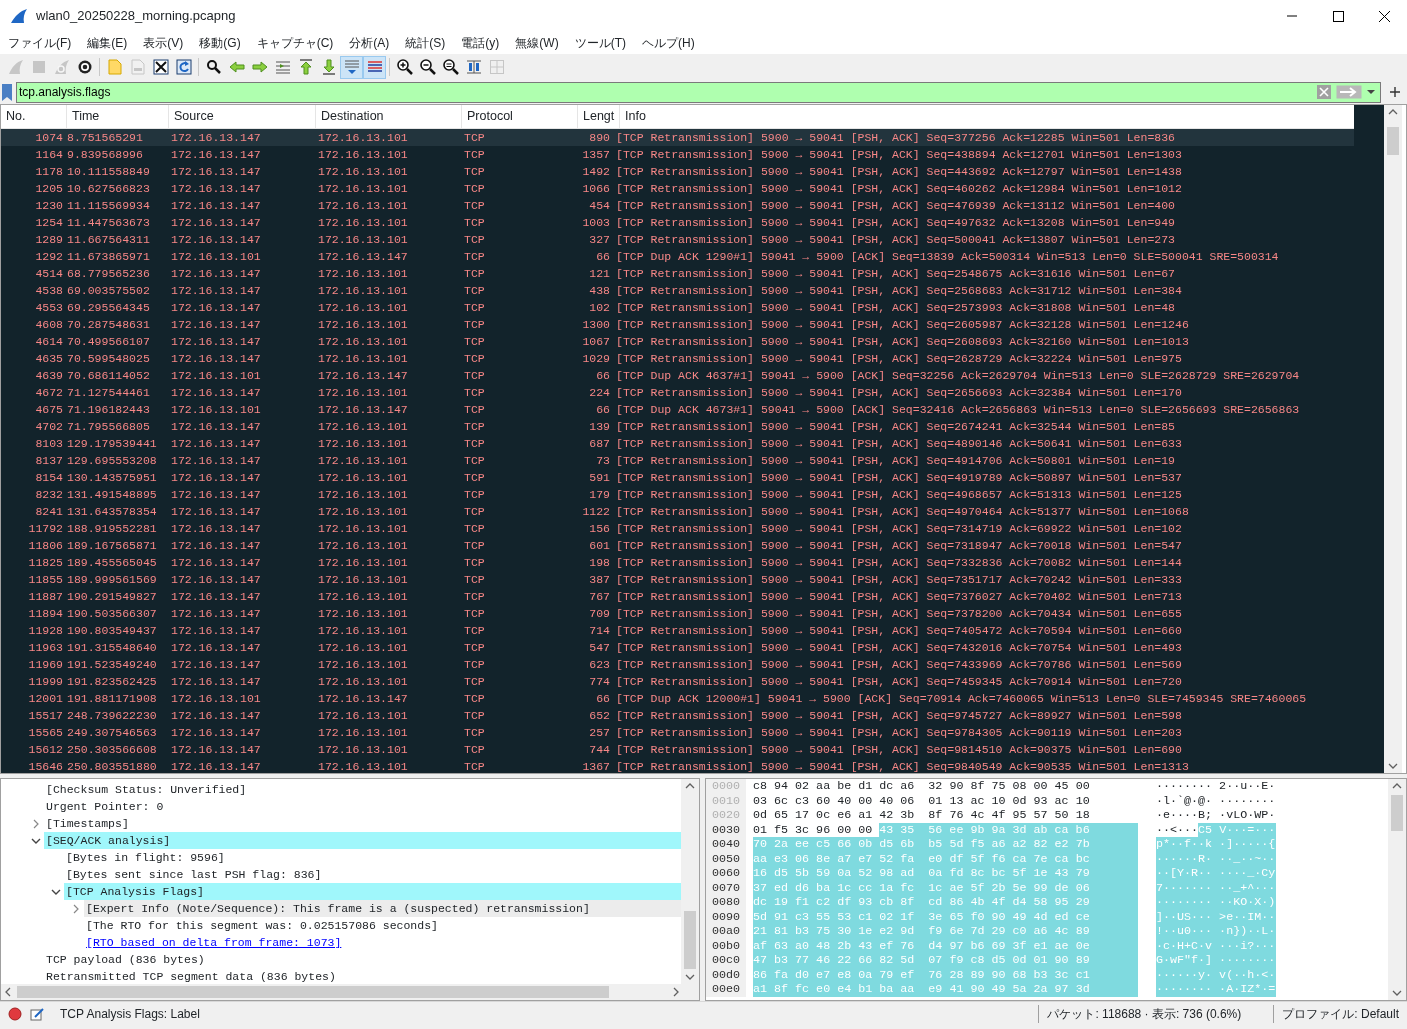  Describe the element at coordinates (372, 891) in the screenshot. I see `tree-item: [TCP Analysis Flags]` at that location.